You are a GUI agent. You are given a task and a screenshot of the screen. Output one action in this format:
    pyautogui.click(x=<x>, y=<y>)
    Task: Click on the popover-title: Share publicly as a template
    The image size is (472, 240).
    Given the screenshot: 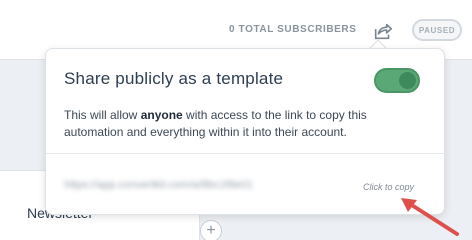 What is the action you would take?
    pyautogui.click(x=174, y=78)
    